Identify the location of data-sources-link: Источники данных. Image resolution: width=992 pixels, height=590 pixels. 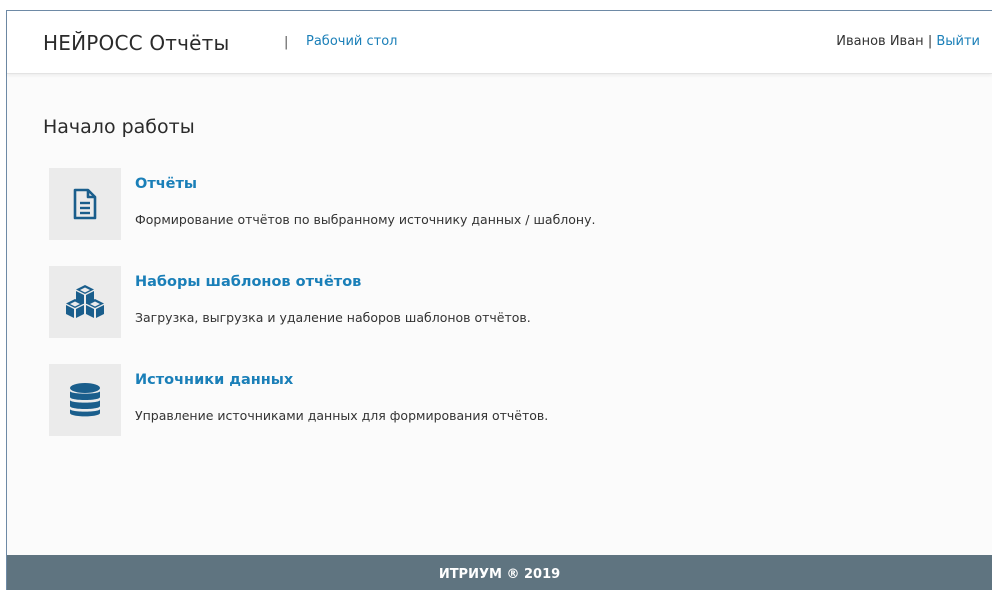
(214, 380).